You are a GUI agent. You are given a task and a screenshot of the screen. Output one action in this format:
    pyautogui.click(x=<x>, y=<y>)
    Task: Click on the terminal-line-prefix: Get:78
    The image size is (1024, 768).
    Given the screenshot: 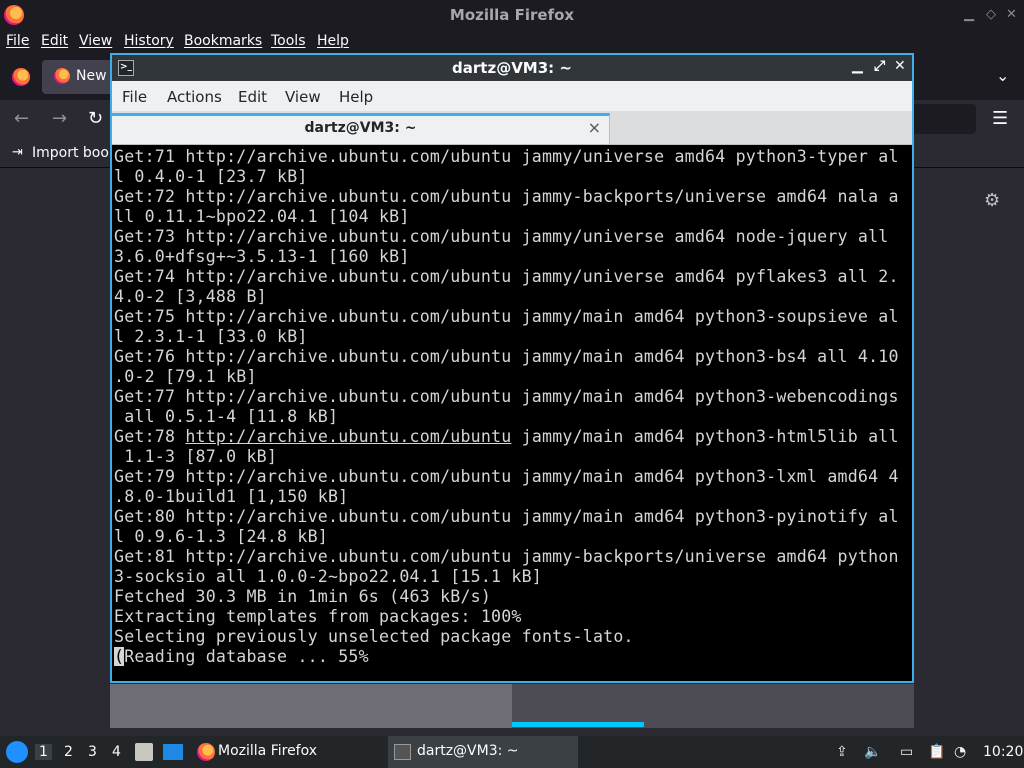 What is the action you would take?
    pyautogui.click(x=150, y=436)
    